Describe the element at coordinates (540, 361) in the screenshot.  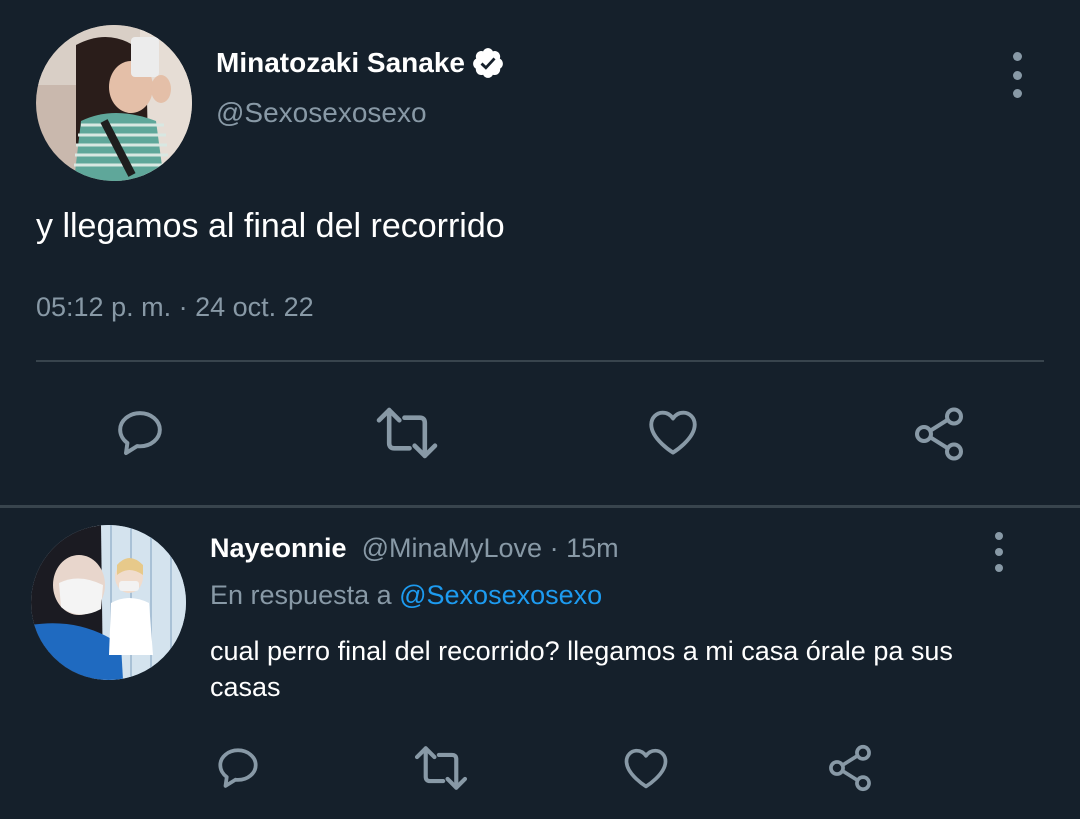
I see `divider` at that location.